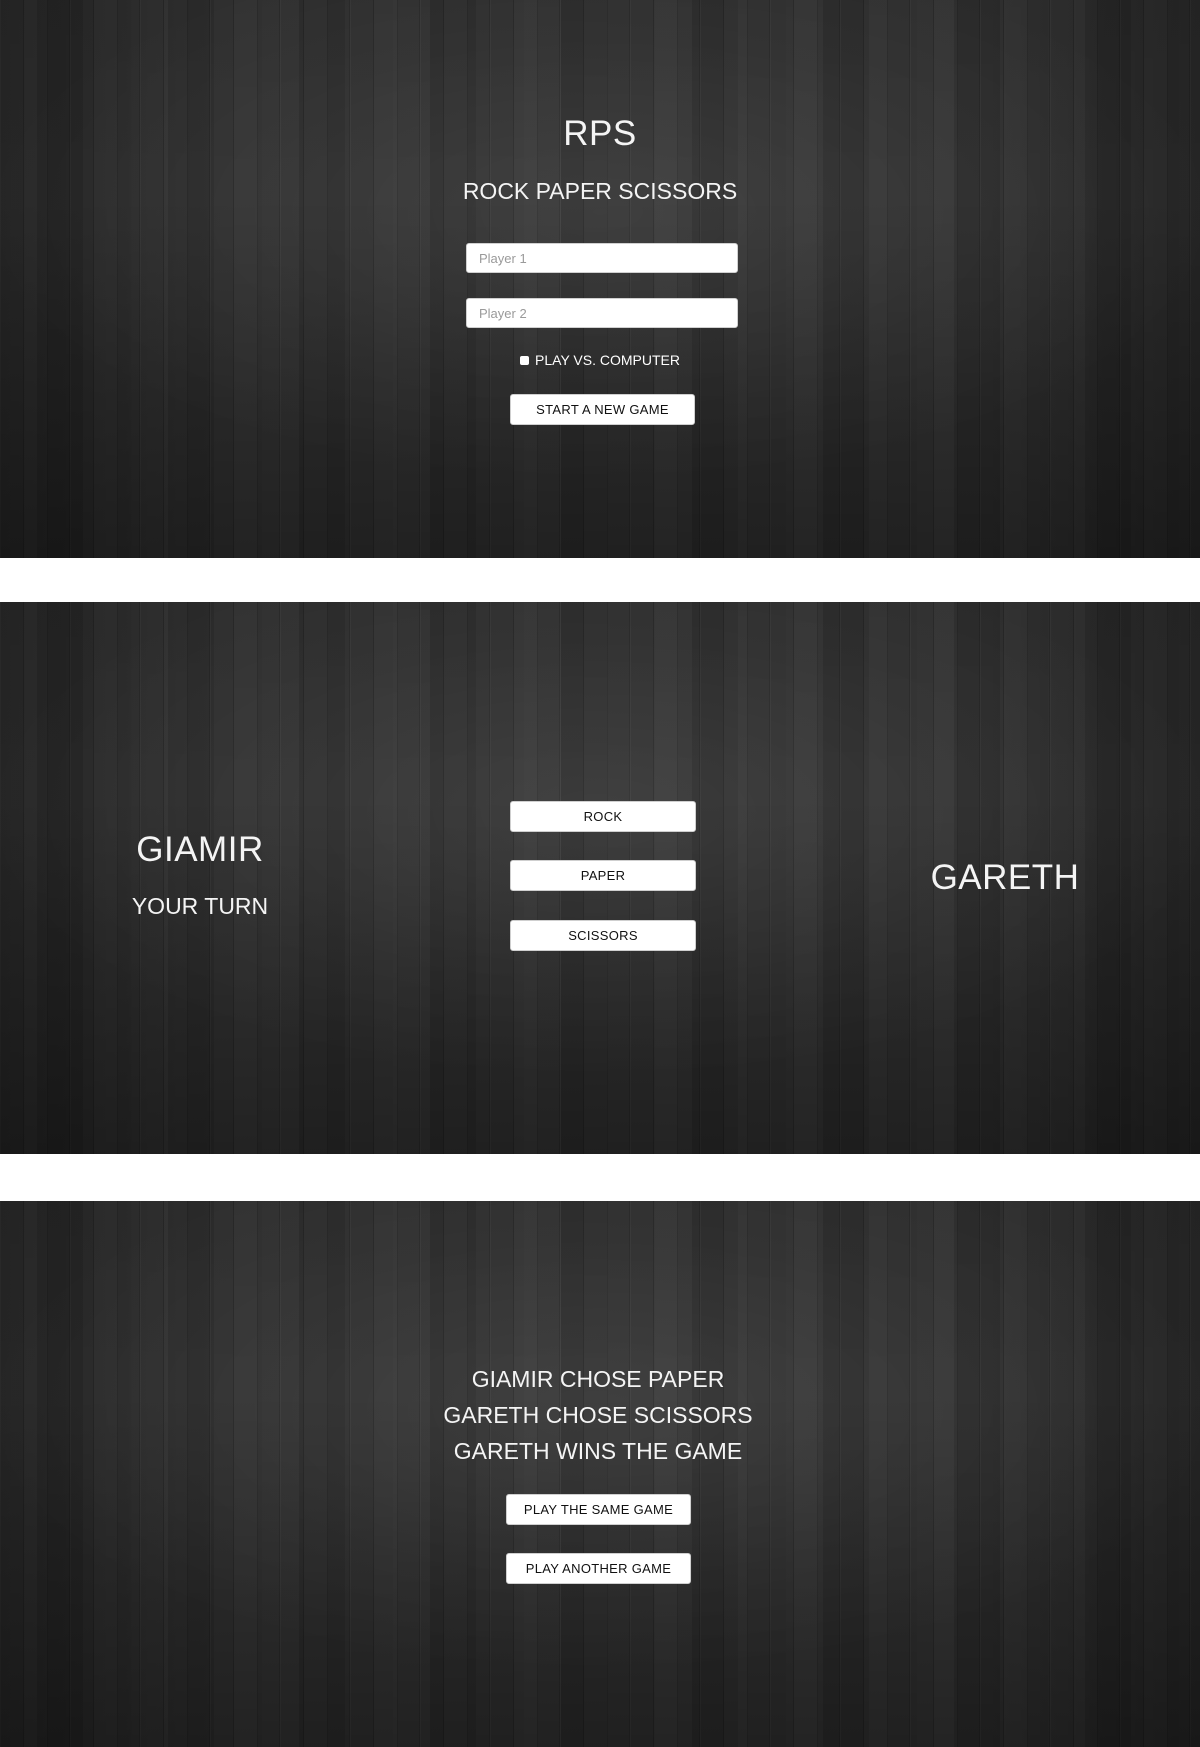 The width and height of the screenshot is (1200, 1747). What do you see at coordinates (603, 935) in the screenshot?
I see `scissors-button: SCISSORS` at bounding box center [603, 935].